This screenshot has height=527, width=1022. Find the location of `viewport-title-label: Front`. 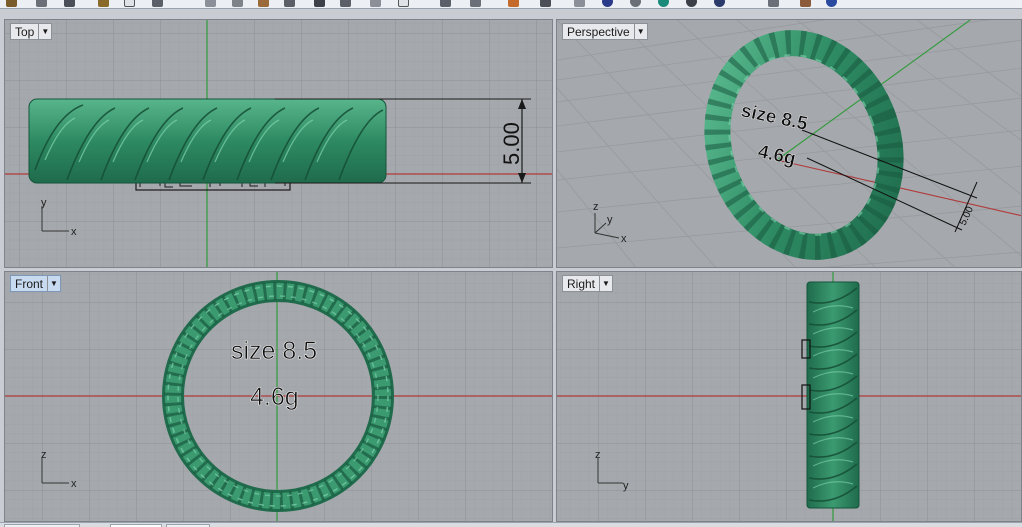

viewport-title-label: Front is located at coordinates (29, 284).